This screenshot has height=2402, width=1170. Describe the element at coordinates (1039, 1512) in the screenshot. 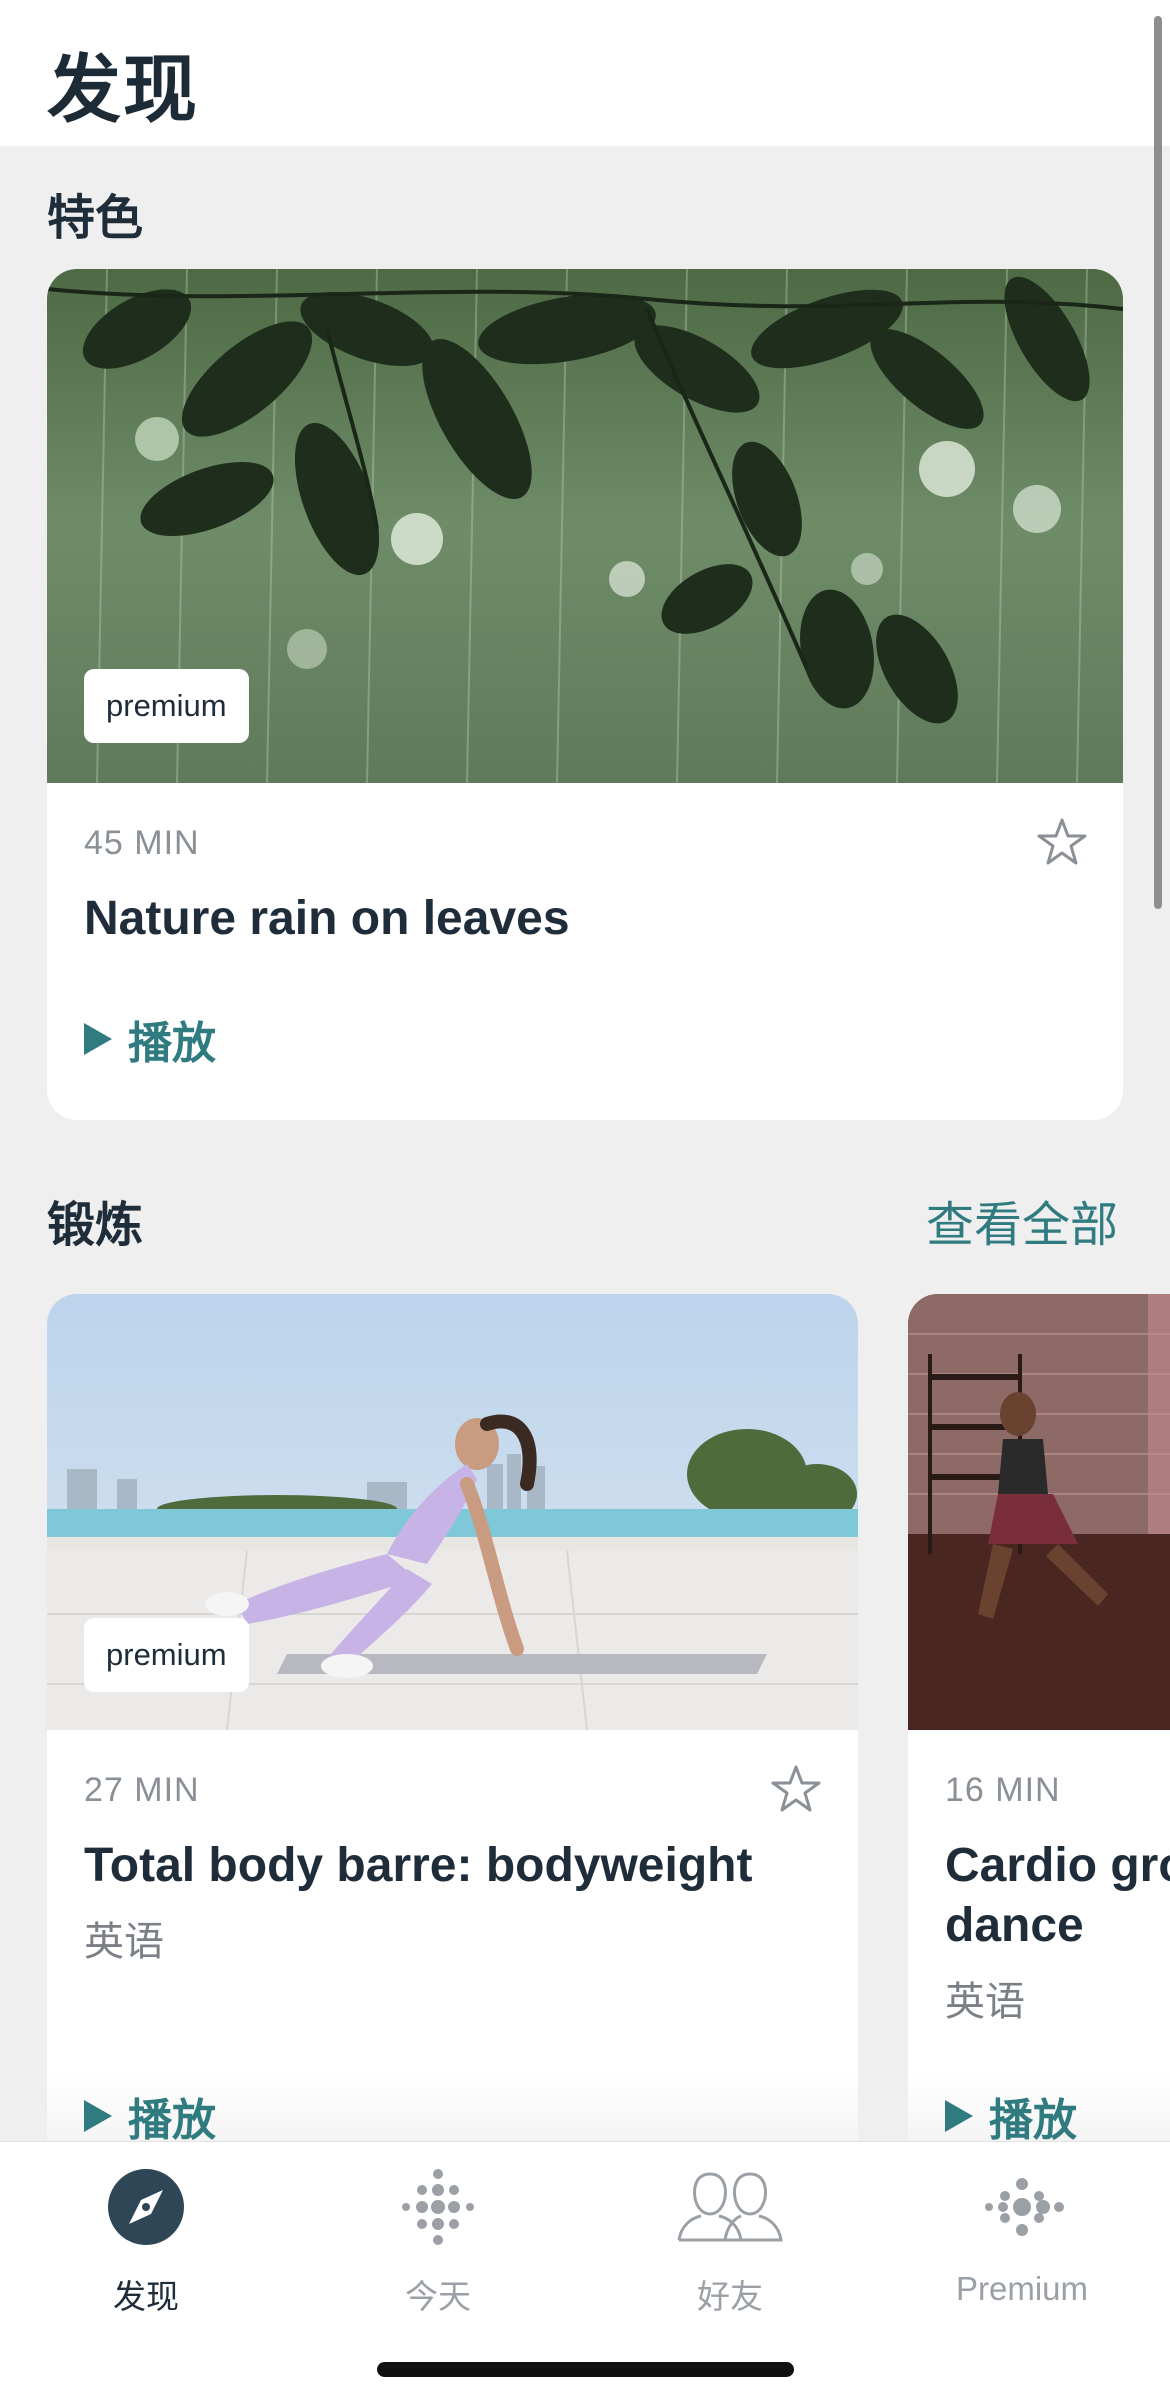

I see `cardio-dance-image` at that location.